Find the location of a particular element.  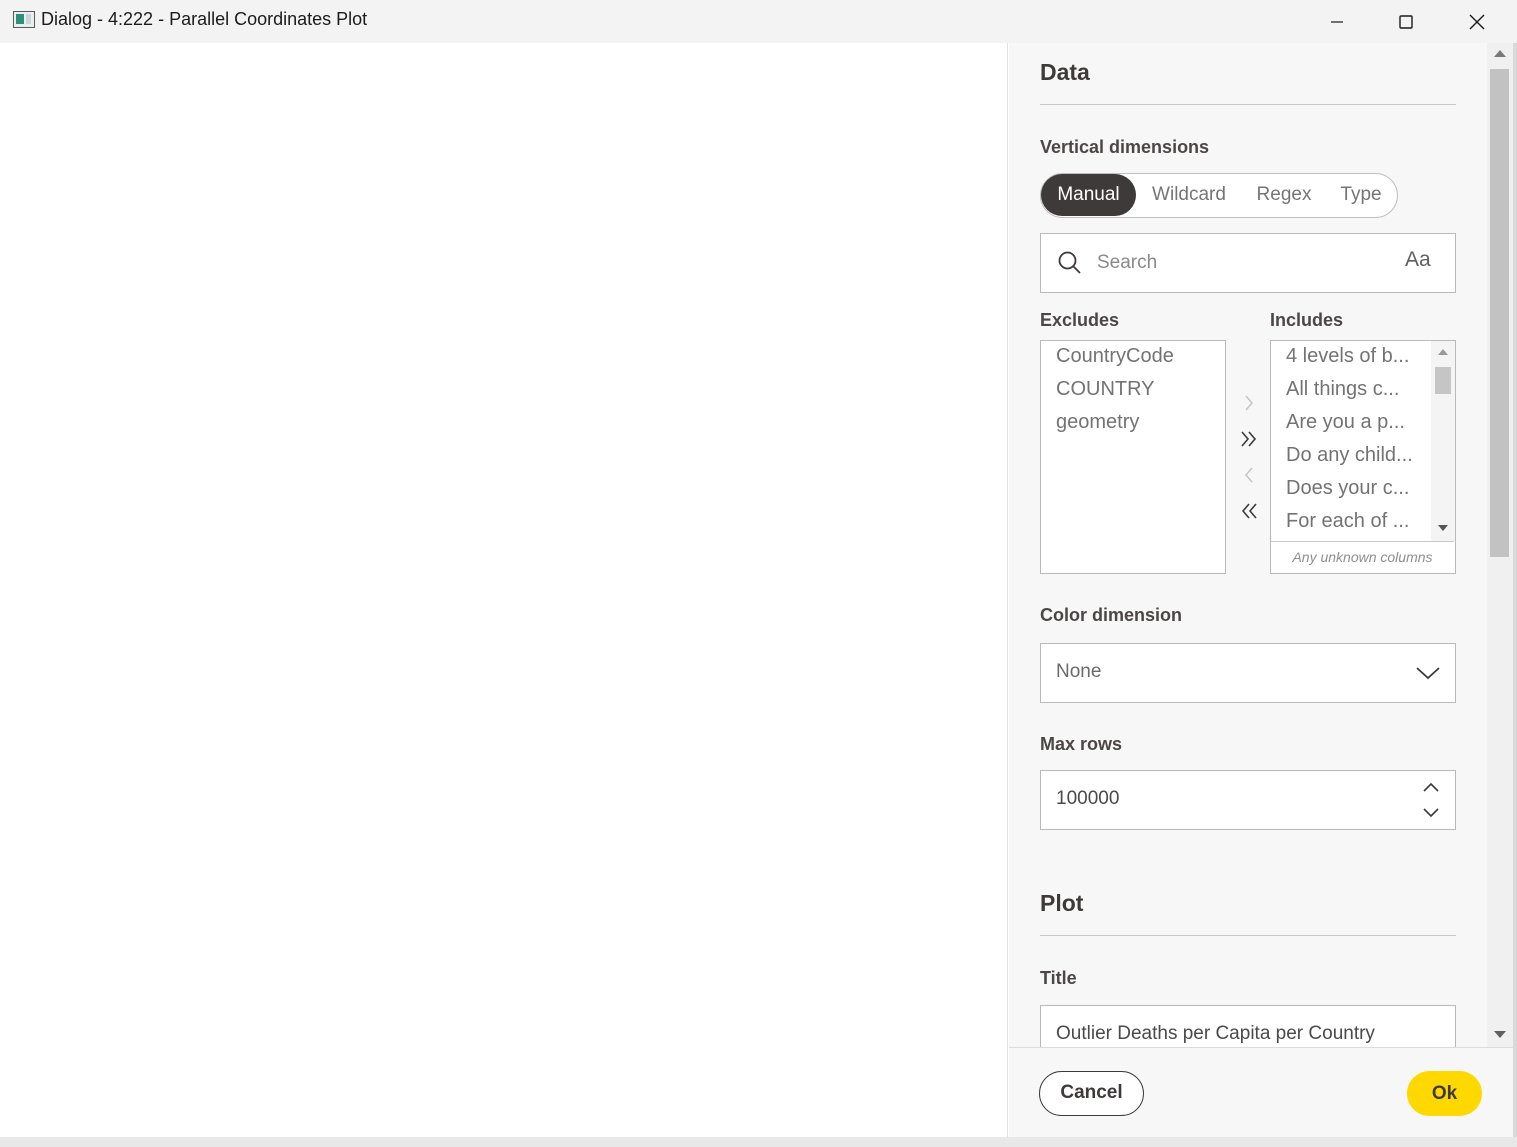

move-all-right-button is located at coordinates (1249, 439).